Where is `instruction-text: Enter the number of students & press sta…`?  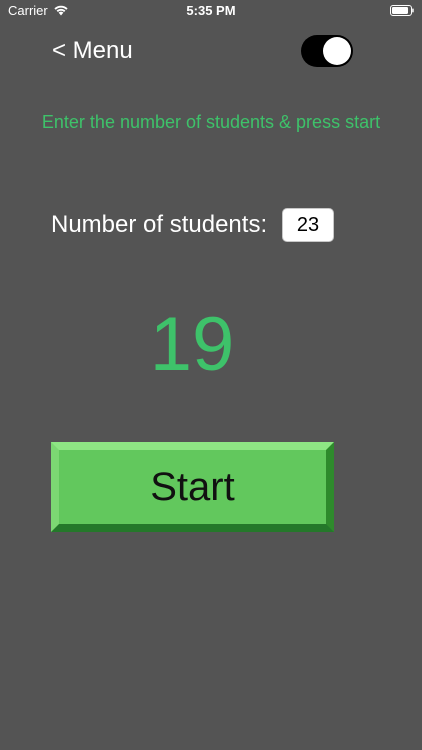 instruction-text: Enter the number of students & press sta… is located at coordinates (211, 122).